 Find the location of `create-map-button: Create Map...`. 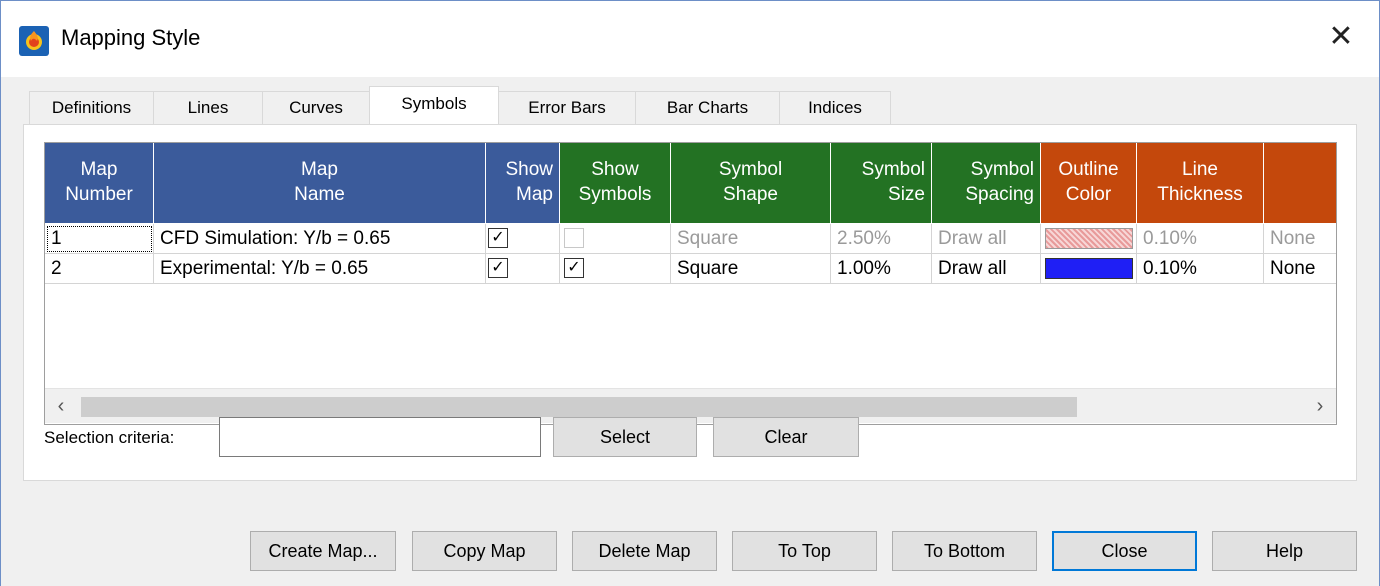

create-map-button: Create Map... is located at coordinates (323, 551).